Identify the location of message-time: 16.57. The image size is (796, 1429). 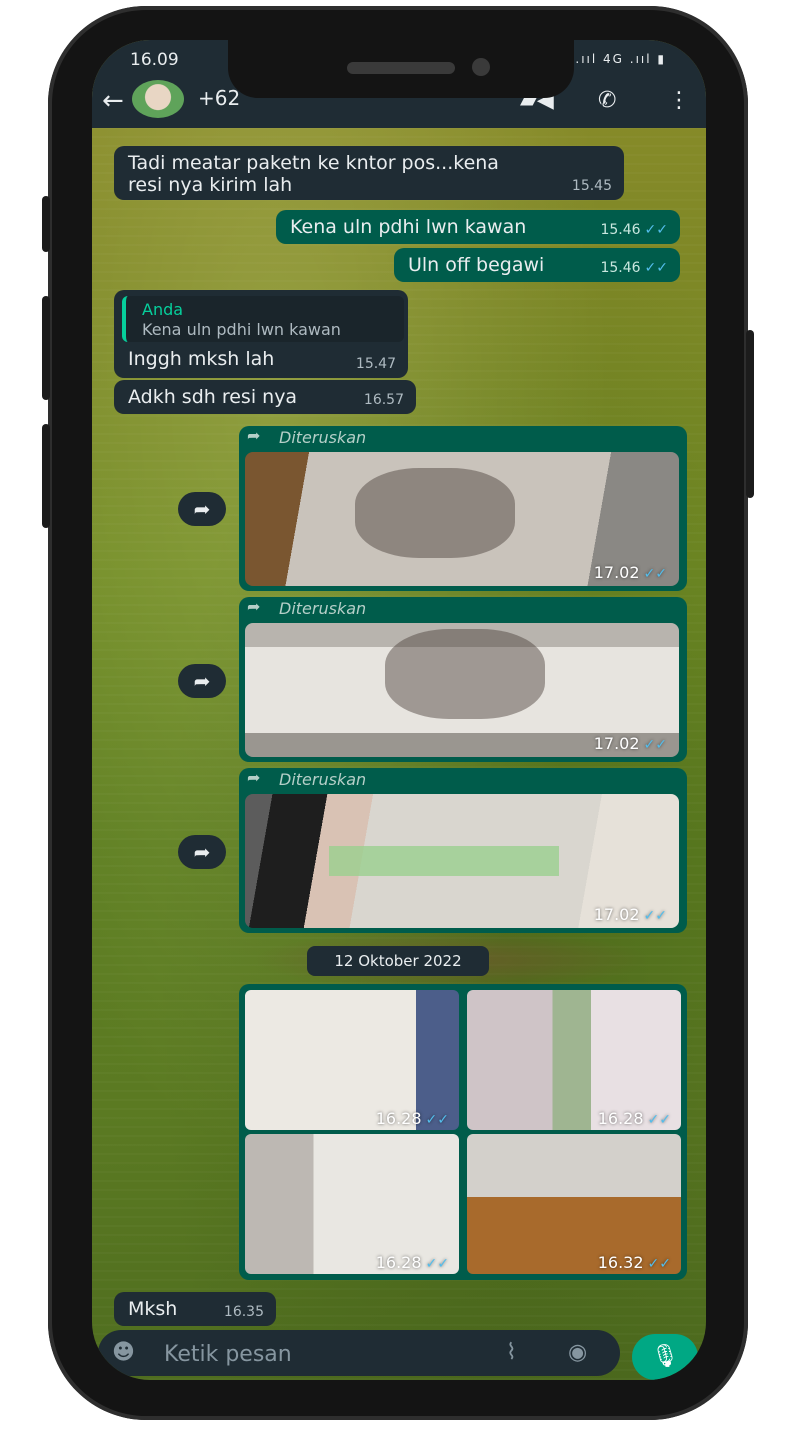
(383, 400).